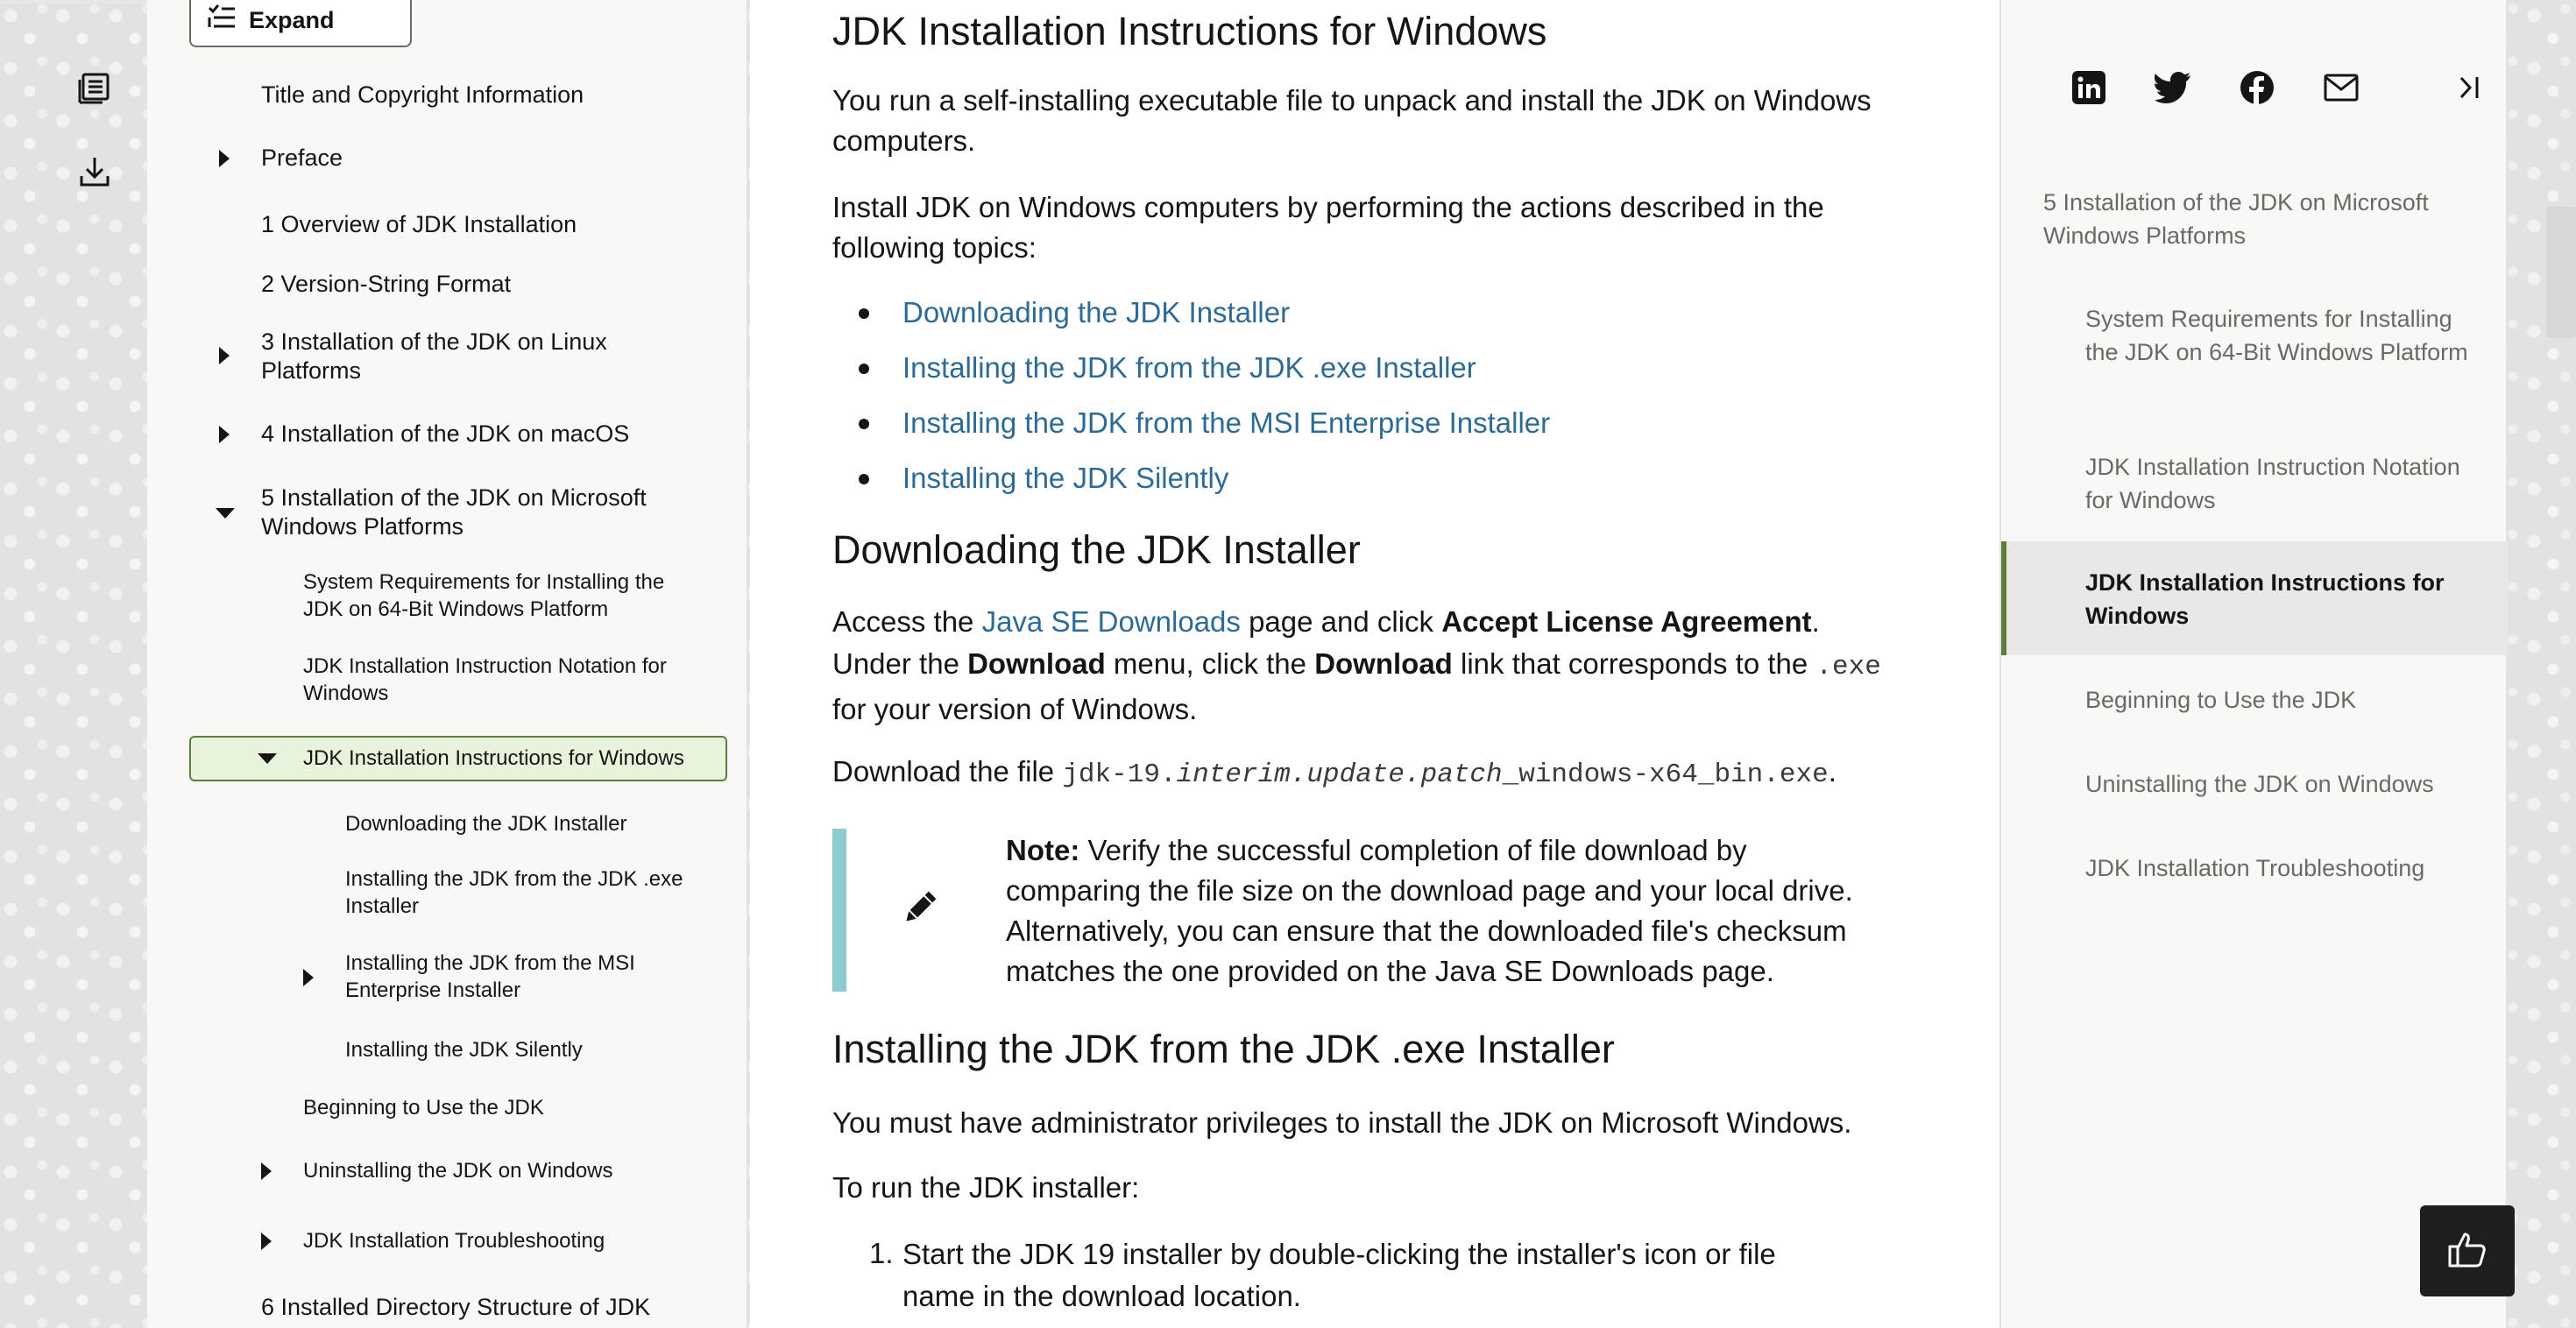  Describe the element at coordinates (419, 225) in the screenshot. I see `toc-item-chapter-1: 1 Overview of JDK Installation` at that location.